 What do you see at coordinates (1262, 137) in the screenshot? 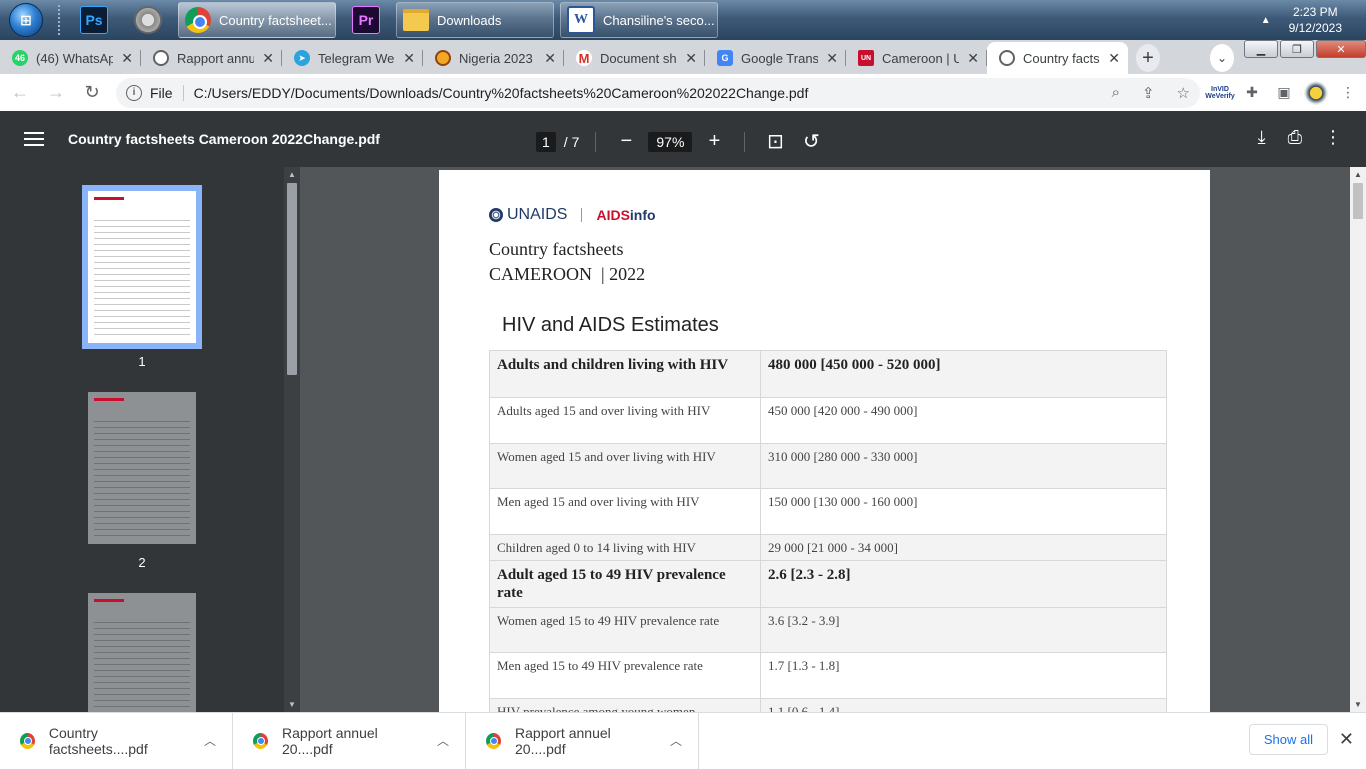
I see `download-icon: ⤓` at bounding box center [1262, 137].